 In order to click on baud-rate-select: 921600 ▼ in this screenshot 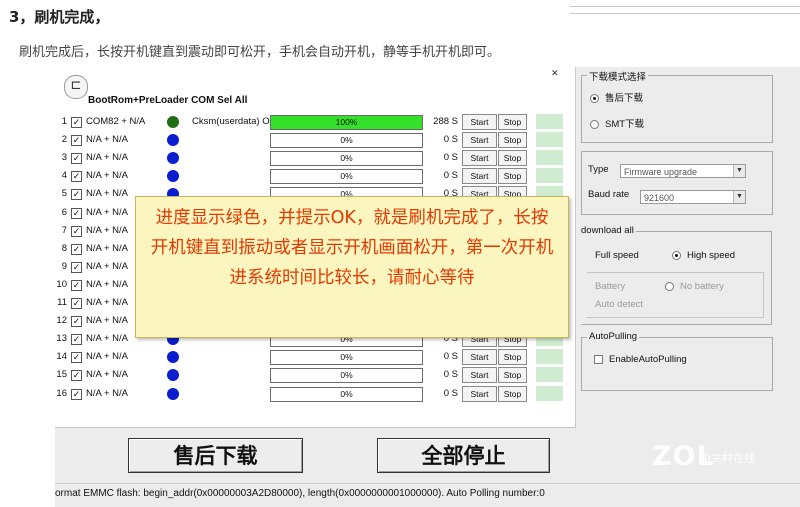, I will do `click(693, 197)`.